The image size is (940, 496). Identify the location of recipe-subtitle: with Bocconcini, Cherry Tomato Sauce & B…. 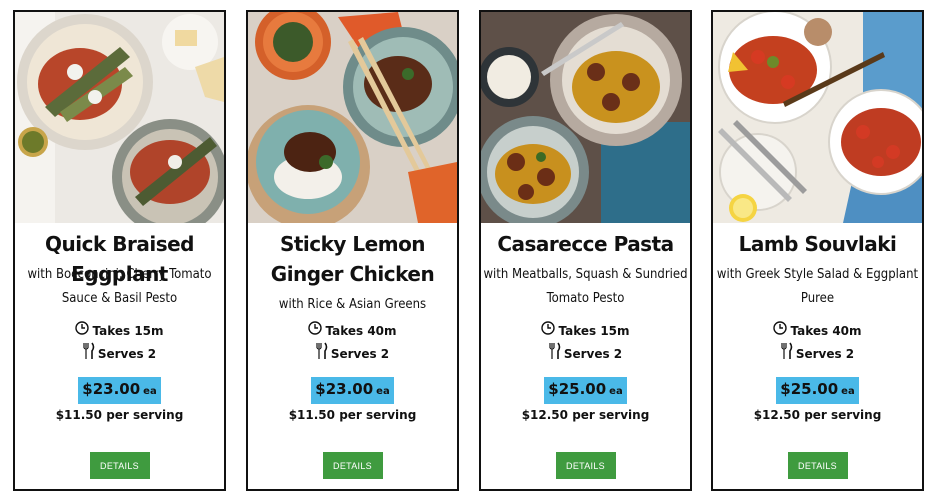
(119, 286).